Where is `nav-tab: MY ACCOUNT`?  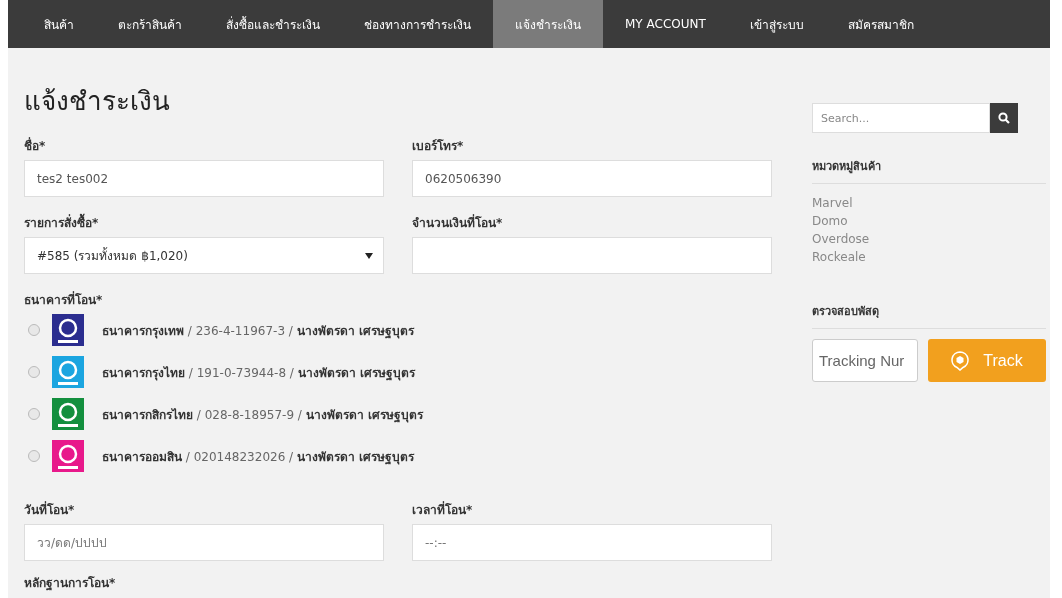
nav-tab: MY ACCOUNT is located at coordinates (665, 24).